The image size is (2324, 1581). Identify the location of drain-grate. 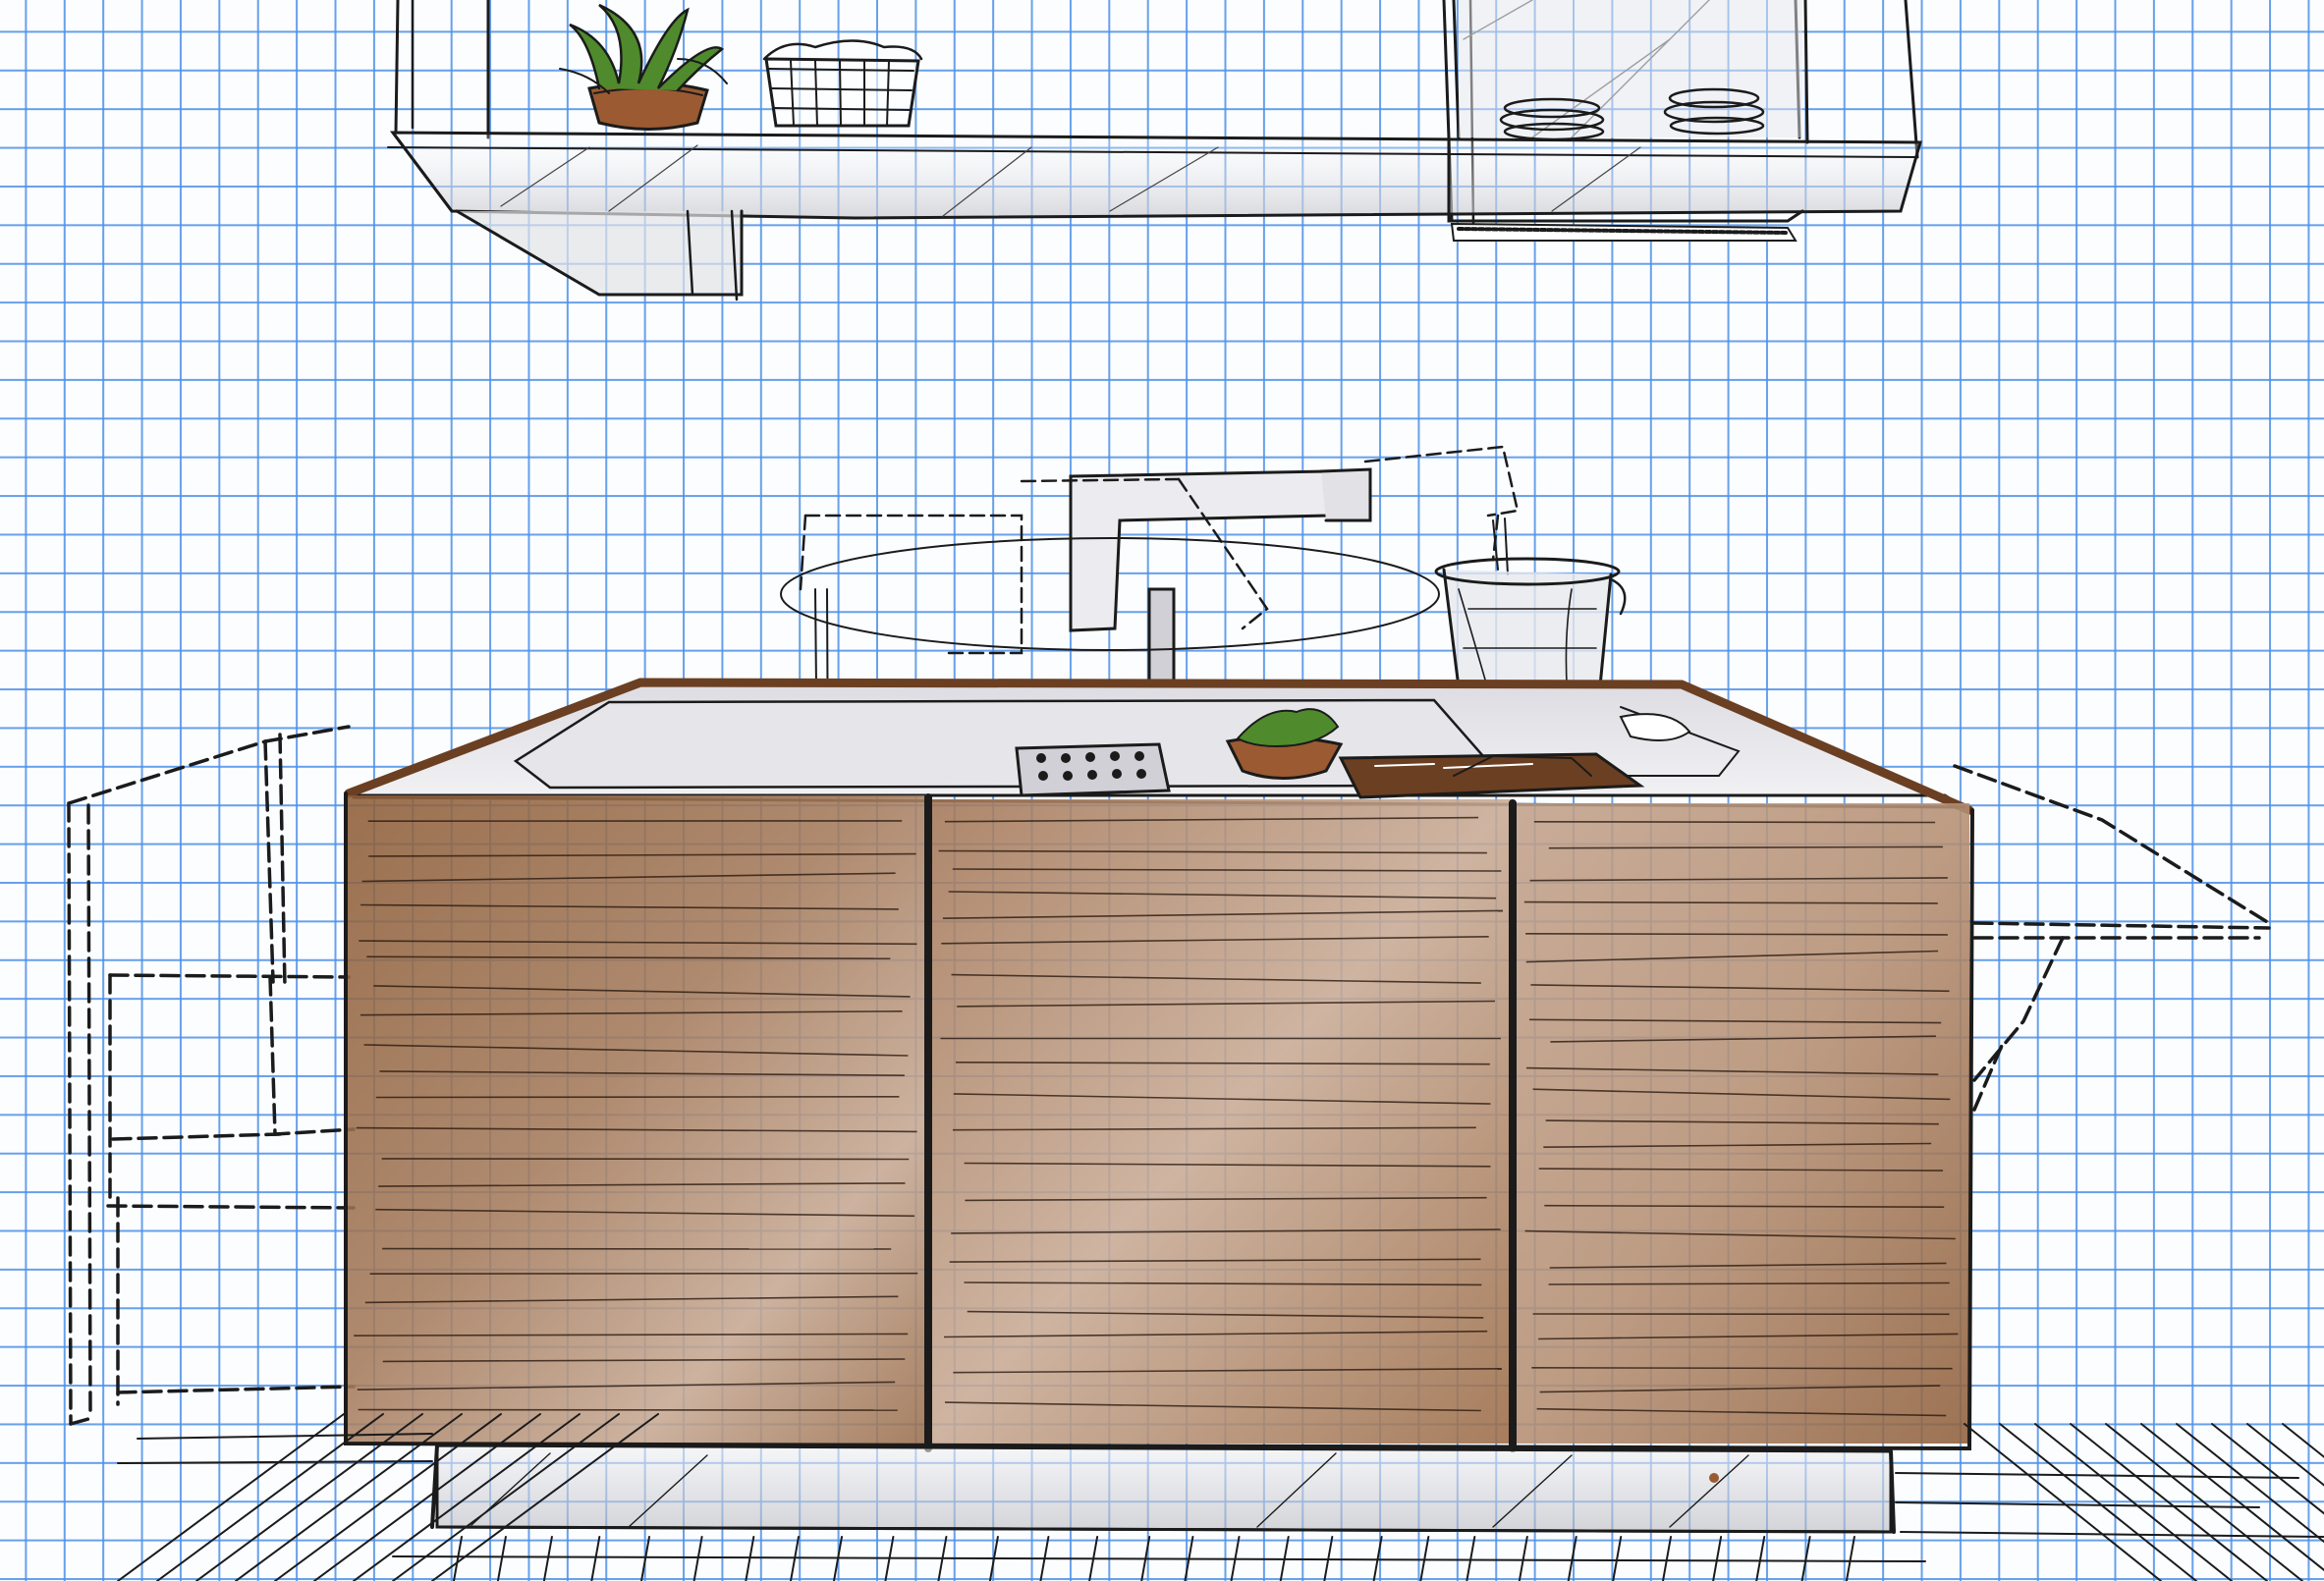
(1093, 769).